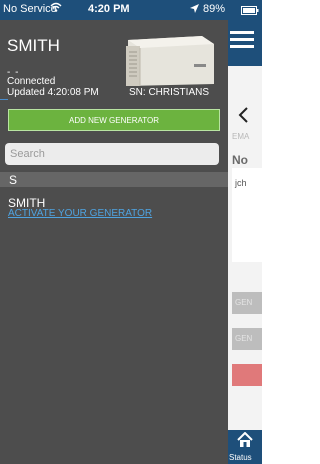 The image size is (320, 464). What do you see at coordinates (33, 45) in the screenshot?
I see `generator-name: SMITH` at bounding box center [33, 45].